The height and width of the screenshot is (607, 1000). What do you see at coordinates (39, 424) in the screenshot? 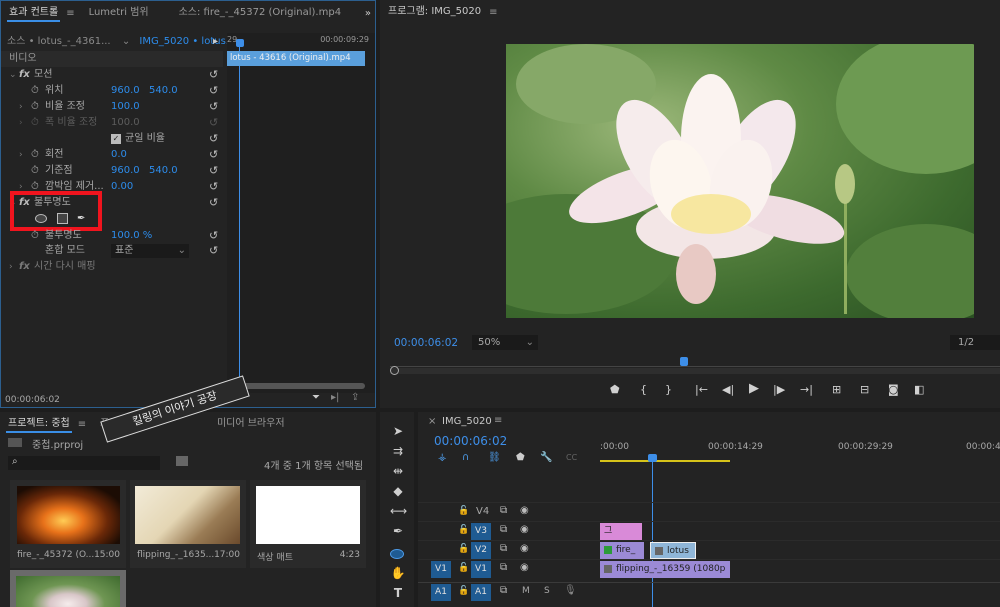
I see `tab-project: 프로젝트: 중첩` at bounding box center [39, 424].